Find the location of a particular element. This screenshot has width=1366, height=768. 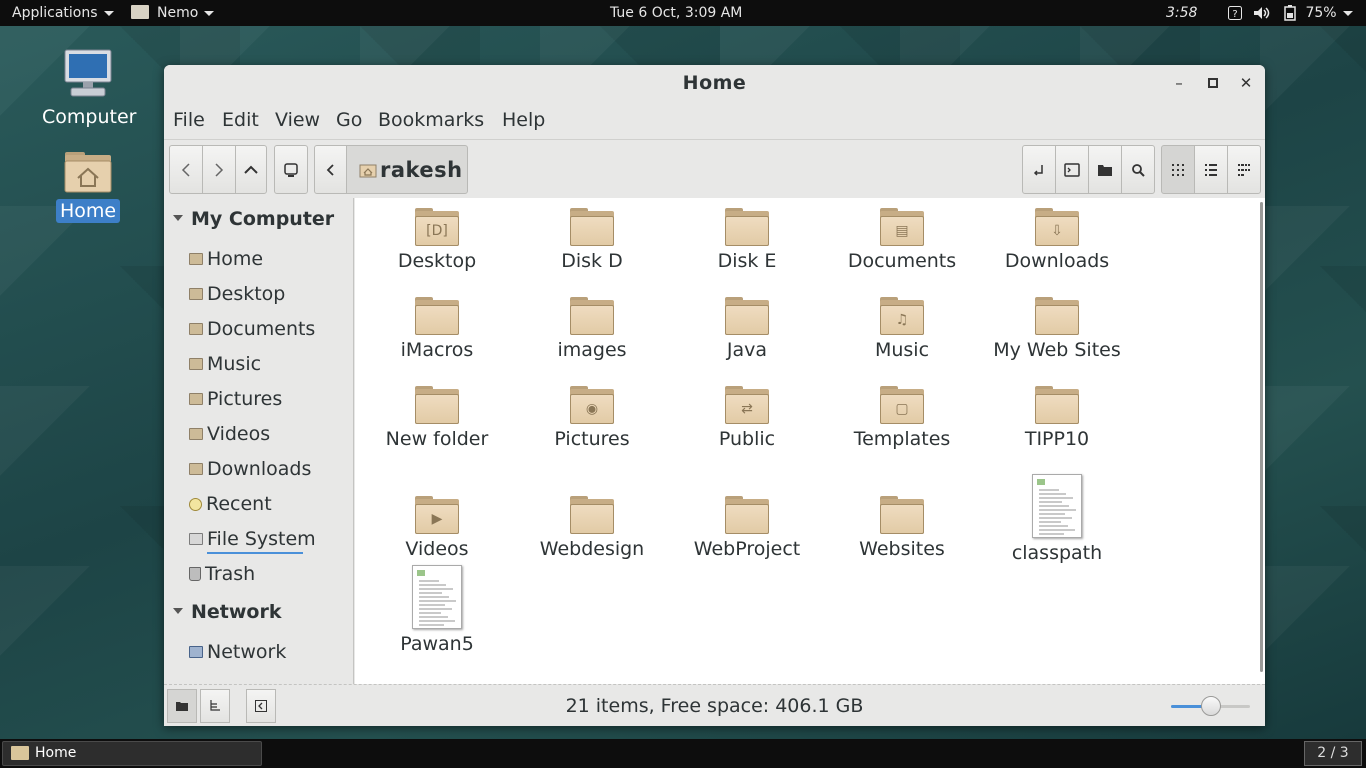

folder-item: Java is located at coordinates (747, 329).